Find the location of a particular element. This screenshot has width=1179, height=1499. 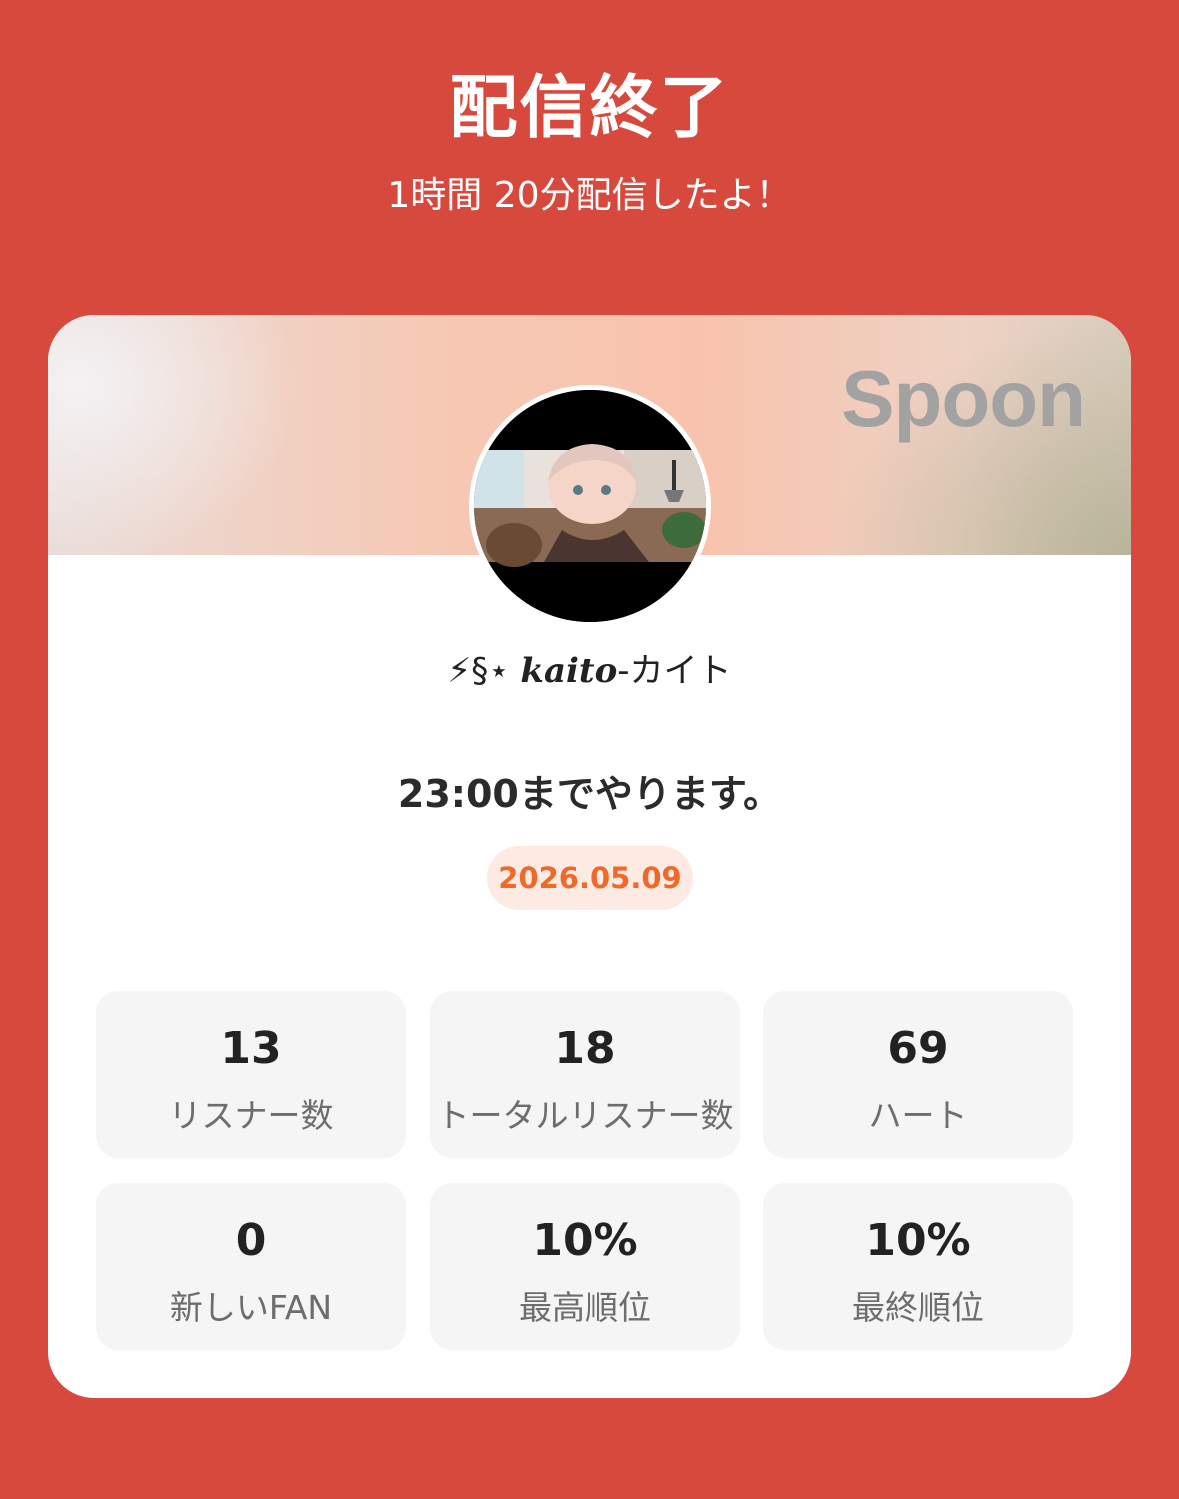

stat-listeners: 13 リスナー数 is located at coordinates (251, 1074).